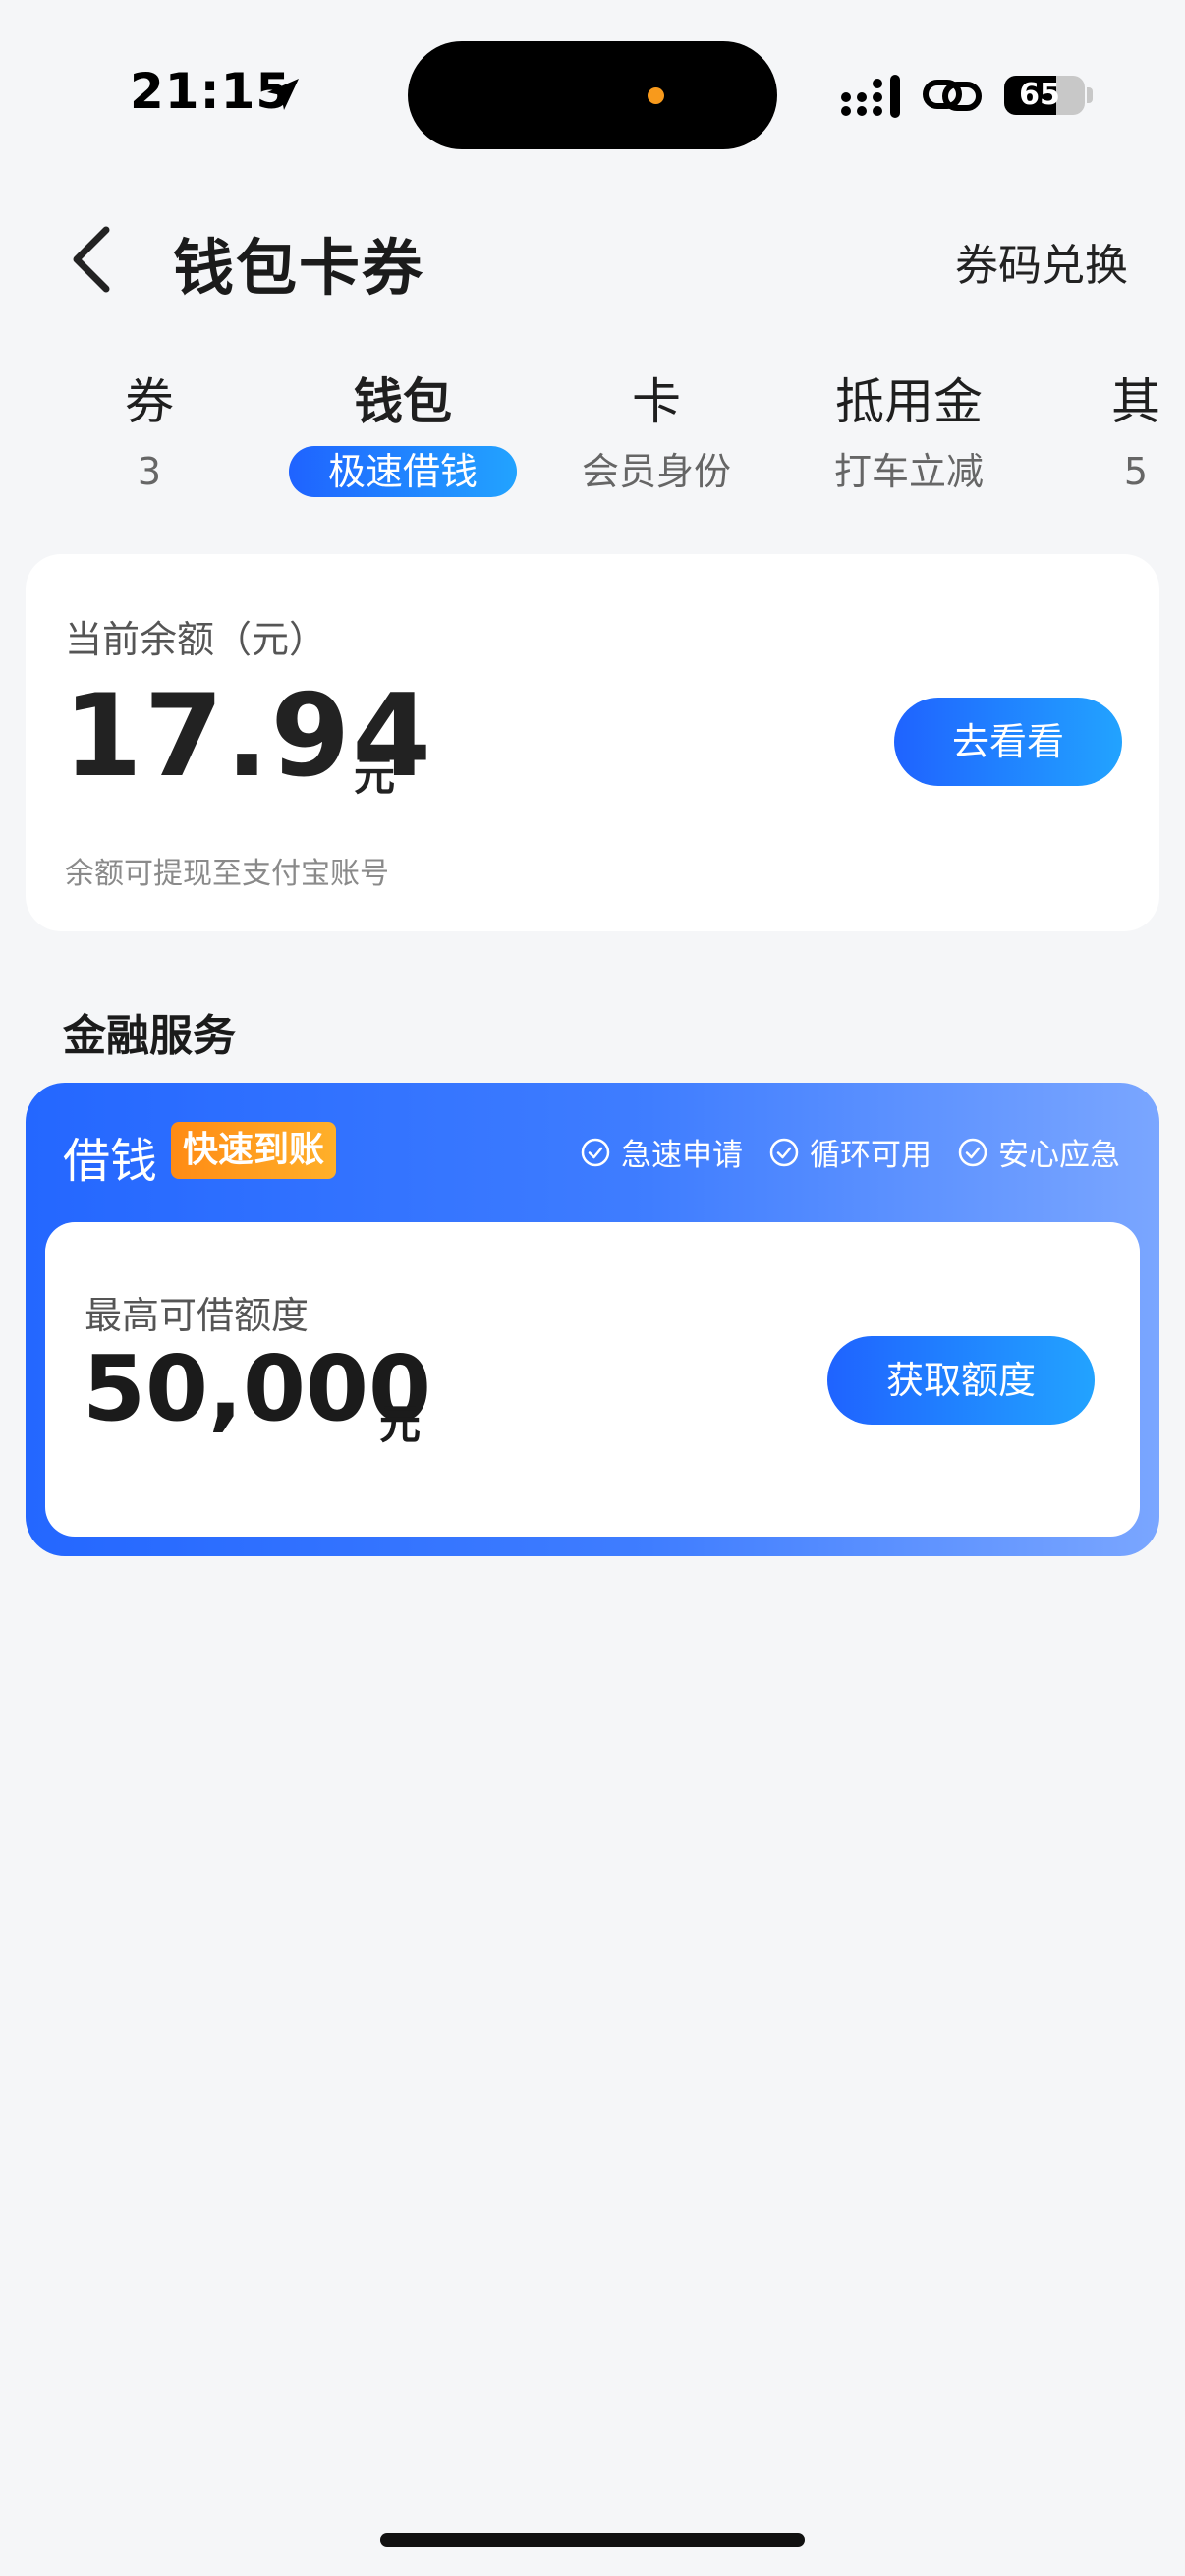 The image size is (1185, 2576). I want to click on dynamic-island, so click(592, 95).